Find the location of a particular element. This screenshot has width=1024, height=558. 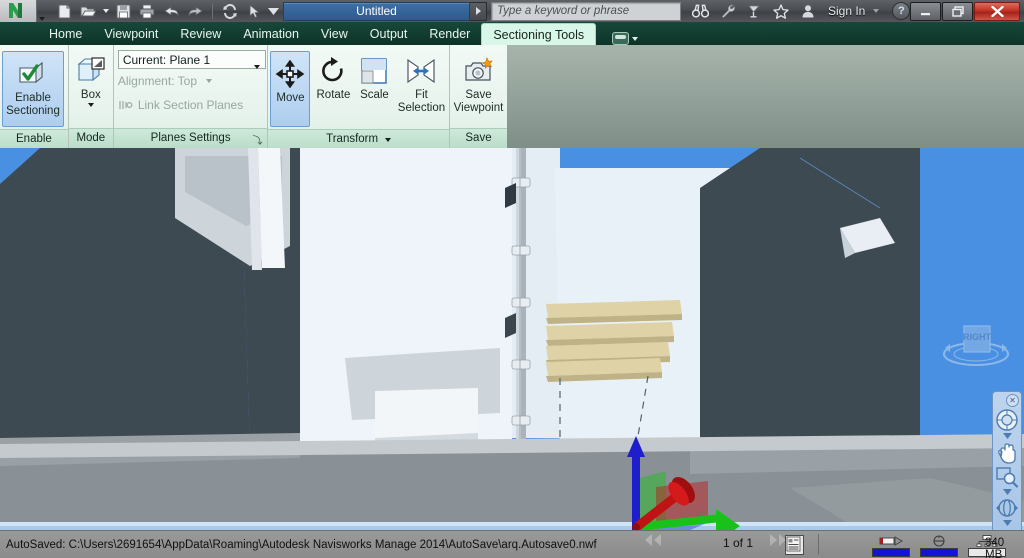

enable-sectioning-button: Enable Sectioning is located at coordinates (33, 89).